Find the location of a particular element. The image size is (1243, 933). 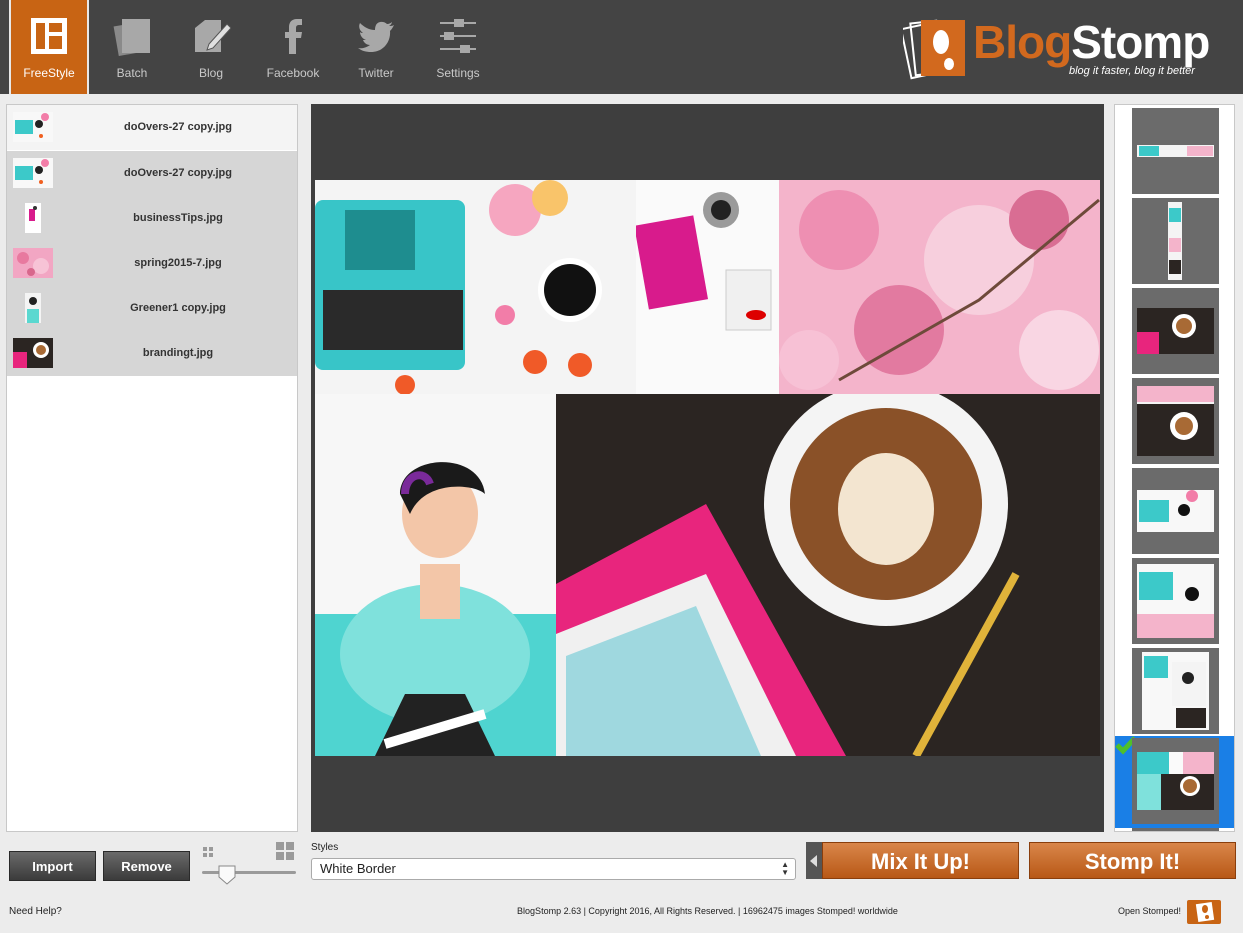

left-arrow-icon is located at coordinates (813, 861).